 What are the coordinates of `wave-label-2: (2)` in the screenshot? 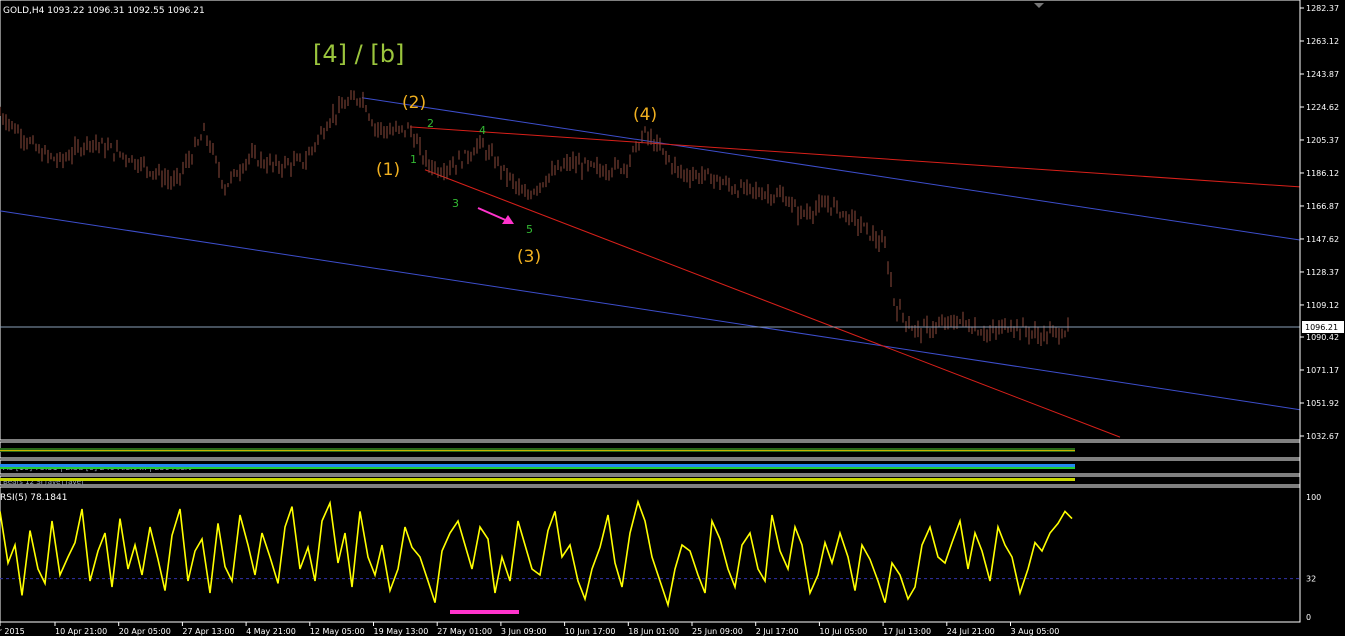 It's located at (414, 103).